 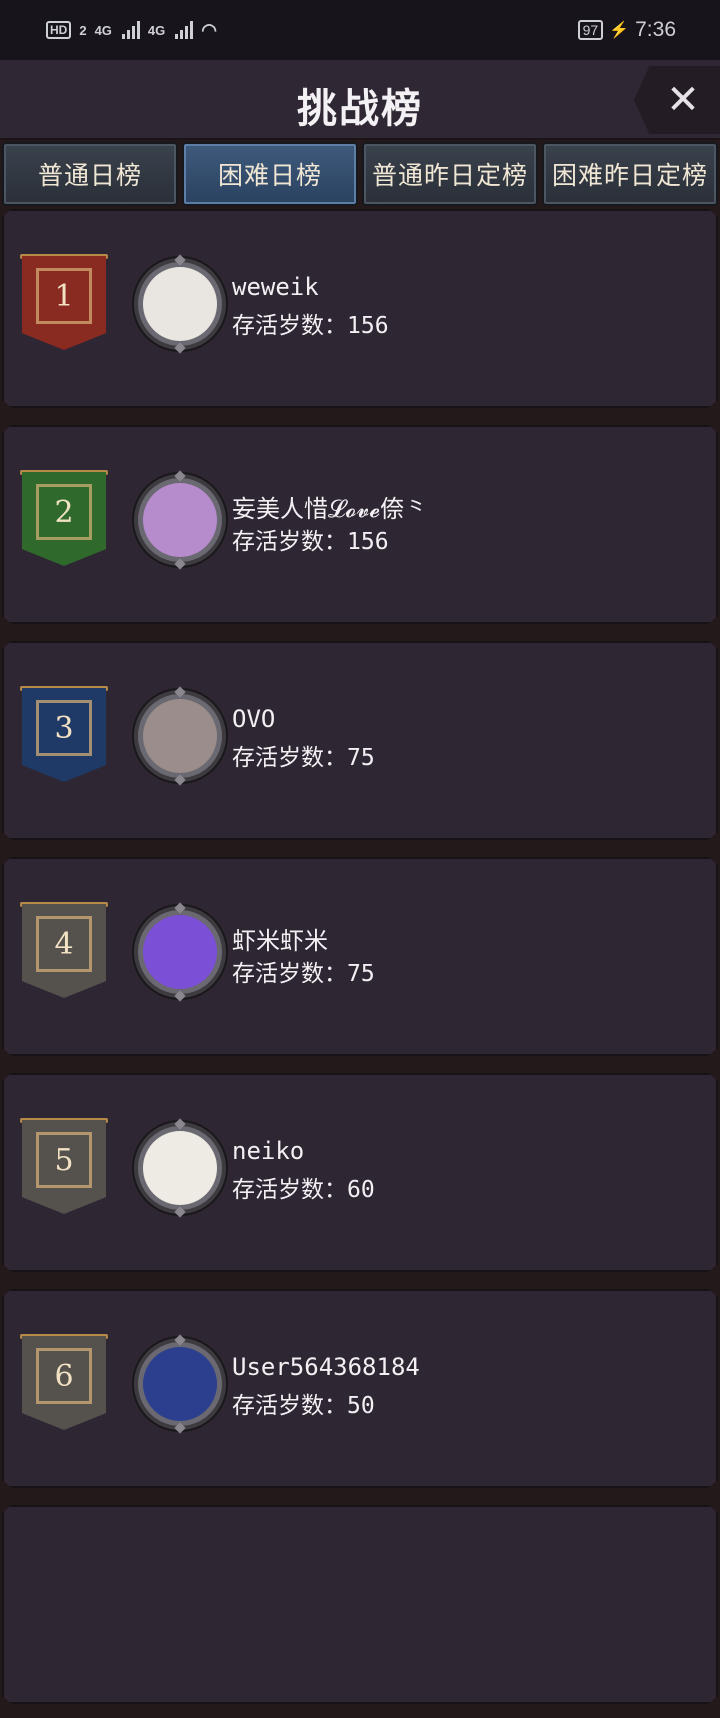 What do you see at coordinates (326, 1367) in the screenshot?
I see `player-name: User564368184` at bounding box center [326, 1367].